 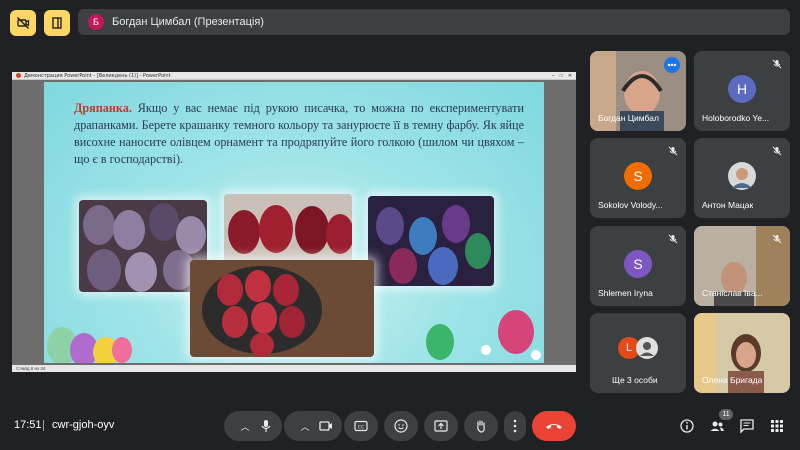 I want to click on apps-grid-icon, so click(x=777, y=426).